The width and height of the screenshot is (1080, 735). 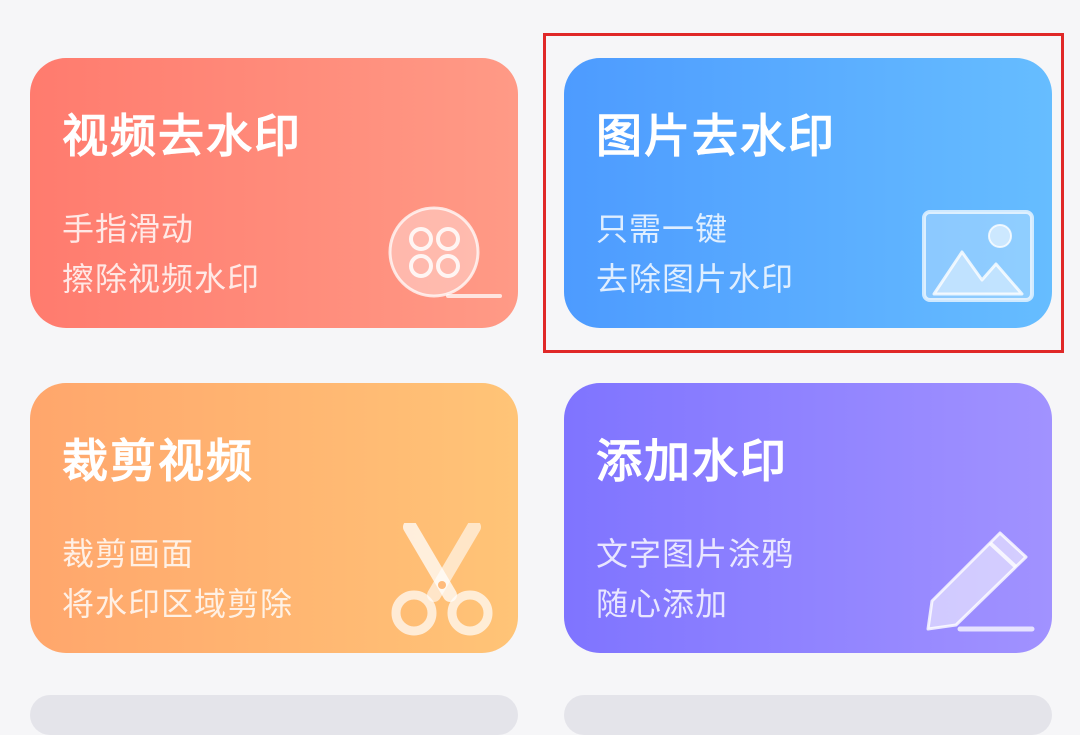 What do you see at coordinates (128, 229) in the screenshot?
I see `card-subtitle-line1: 手指滑动` at bounding box center [128, 229].